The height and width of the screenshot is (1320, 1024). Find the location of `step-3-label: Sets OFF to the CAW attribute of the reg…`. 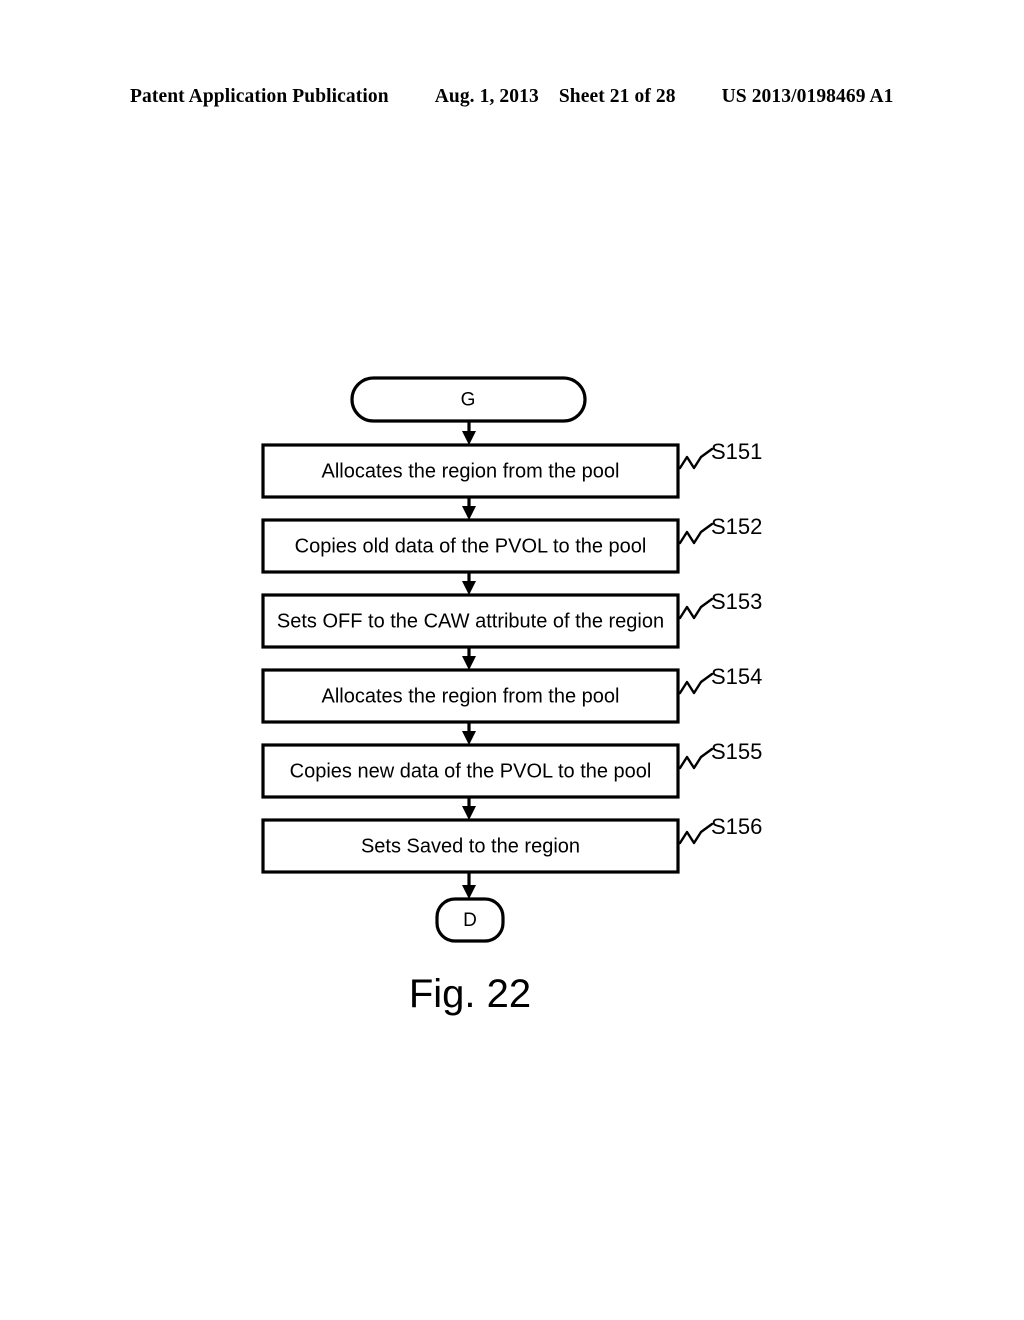

step-3-label: Sets OFF to the CAW attribute of the reg… is located at coordinates (470, 621).